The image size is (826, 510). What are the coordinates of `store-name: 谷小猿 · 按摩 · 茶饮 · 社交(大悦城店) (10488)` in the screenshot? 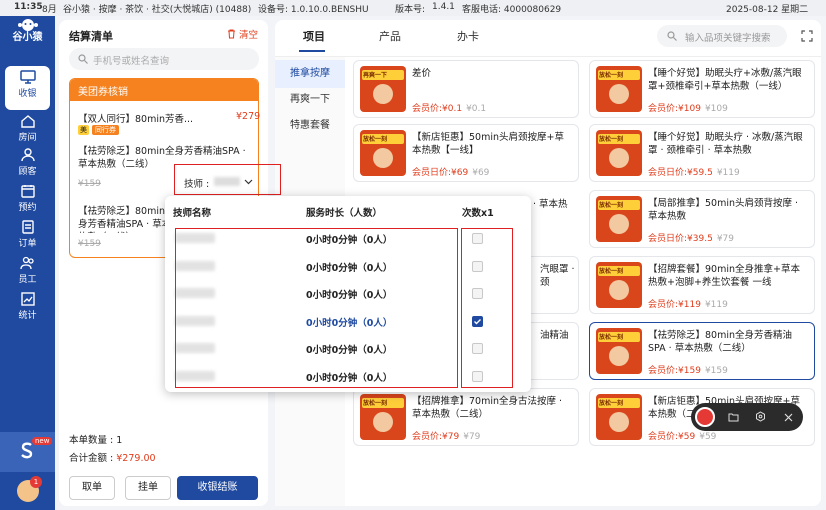 It's located at (157, 10).